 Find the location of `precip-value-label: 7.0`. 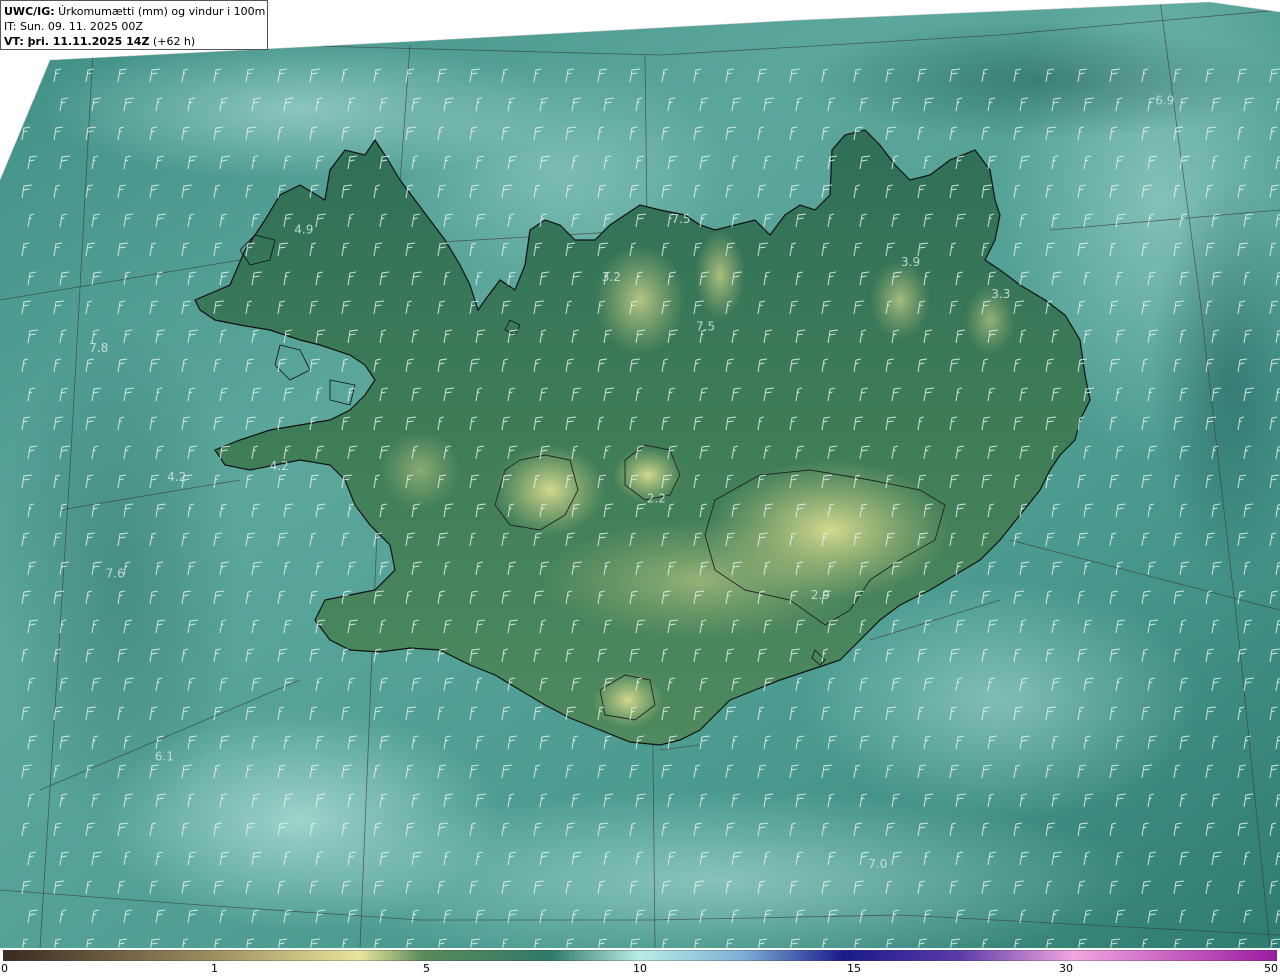

precip-value-label: 7.0 is located at coordinates (877, 864).